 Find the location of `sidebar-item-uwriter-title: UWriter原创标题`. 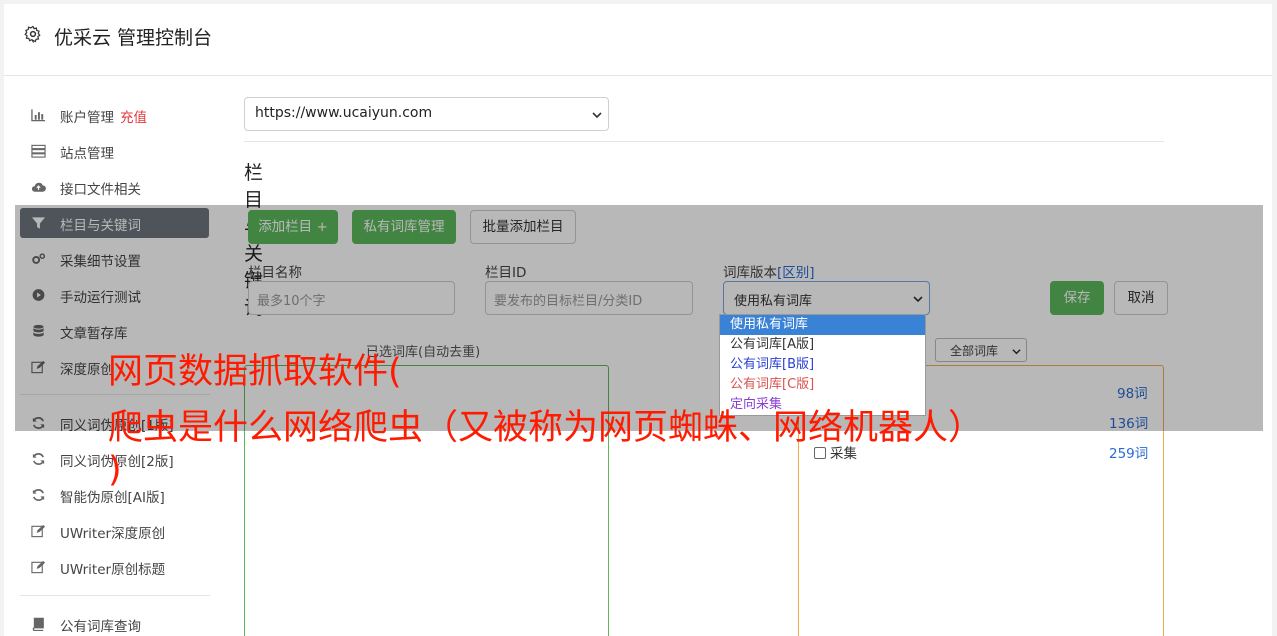

sidebar-item-uwriter-title: UWriter原创标题 is located at coordinates (114, 567).